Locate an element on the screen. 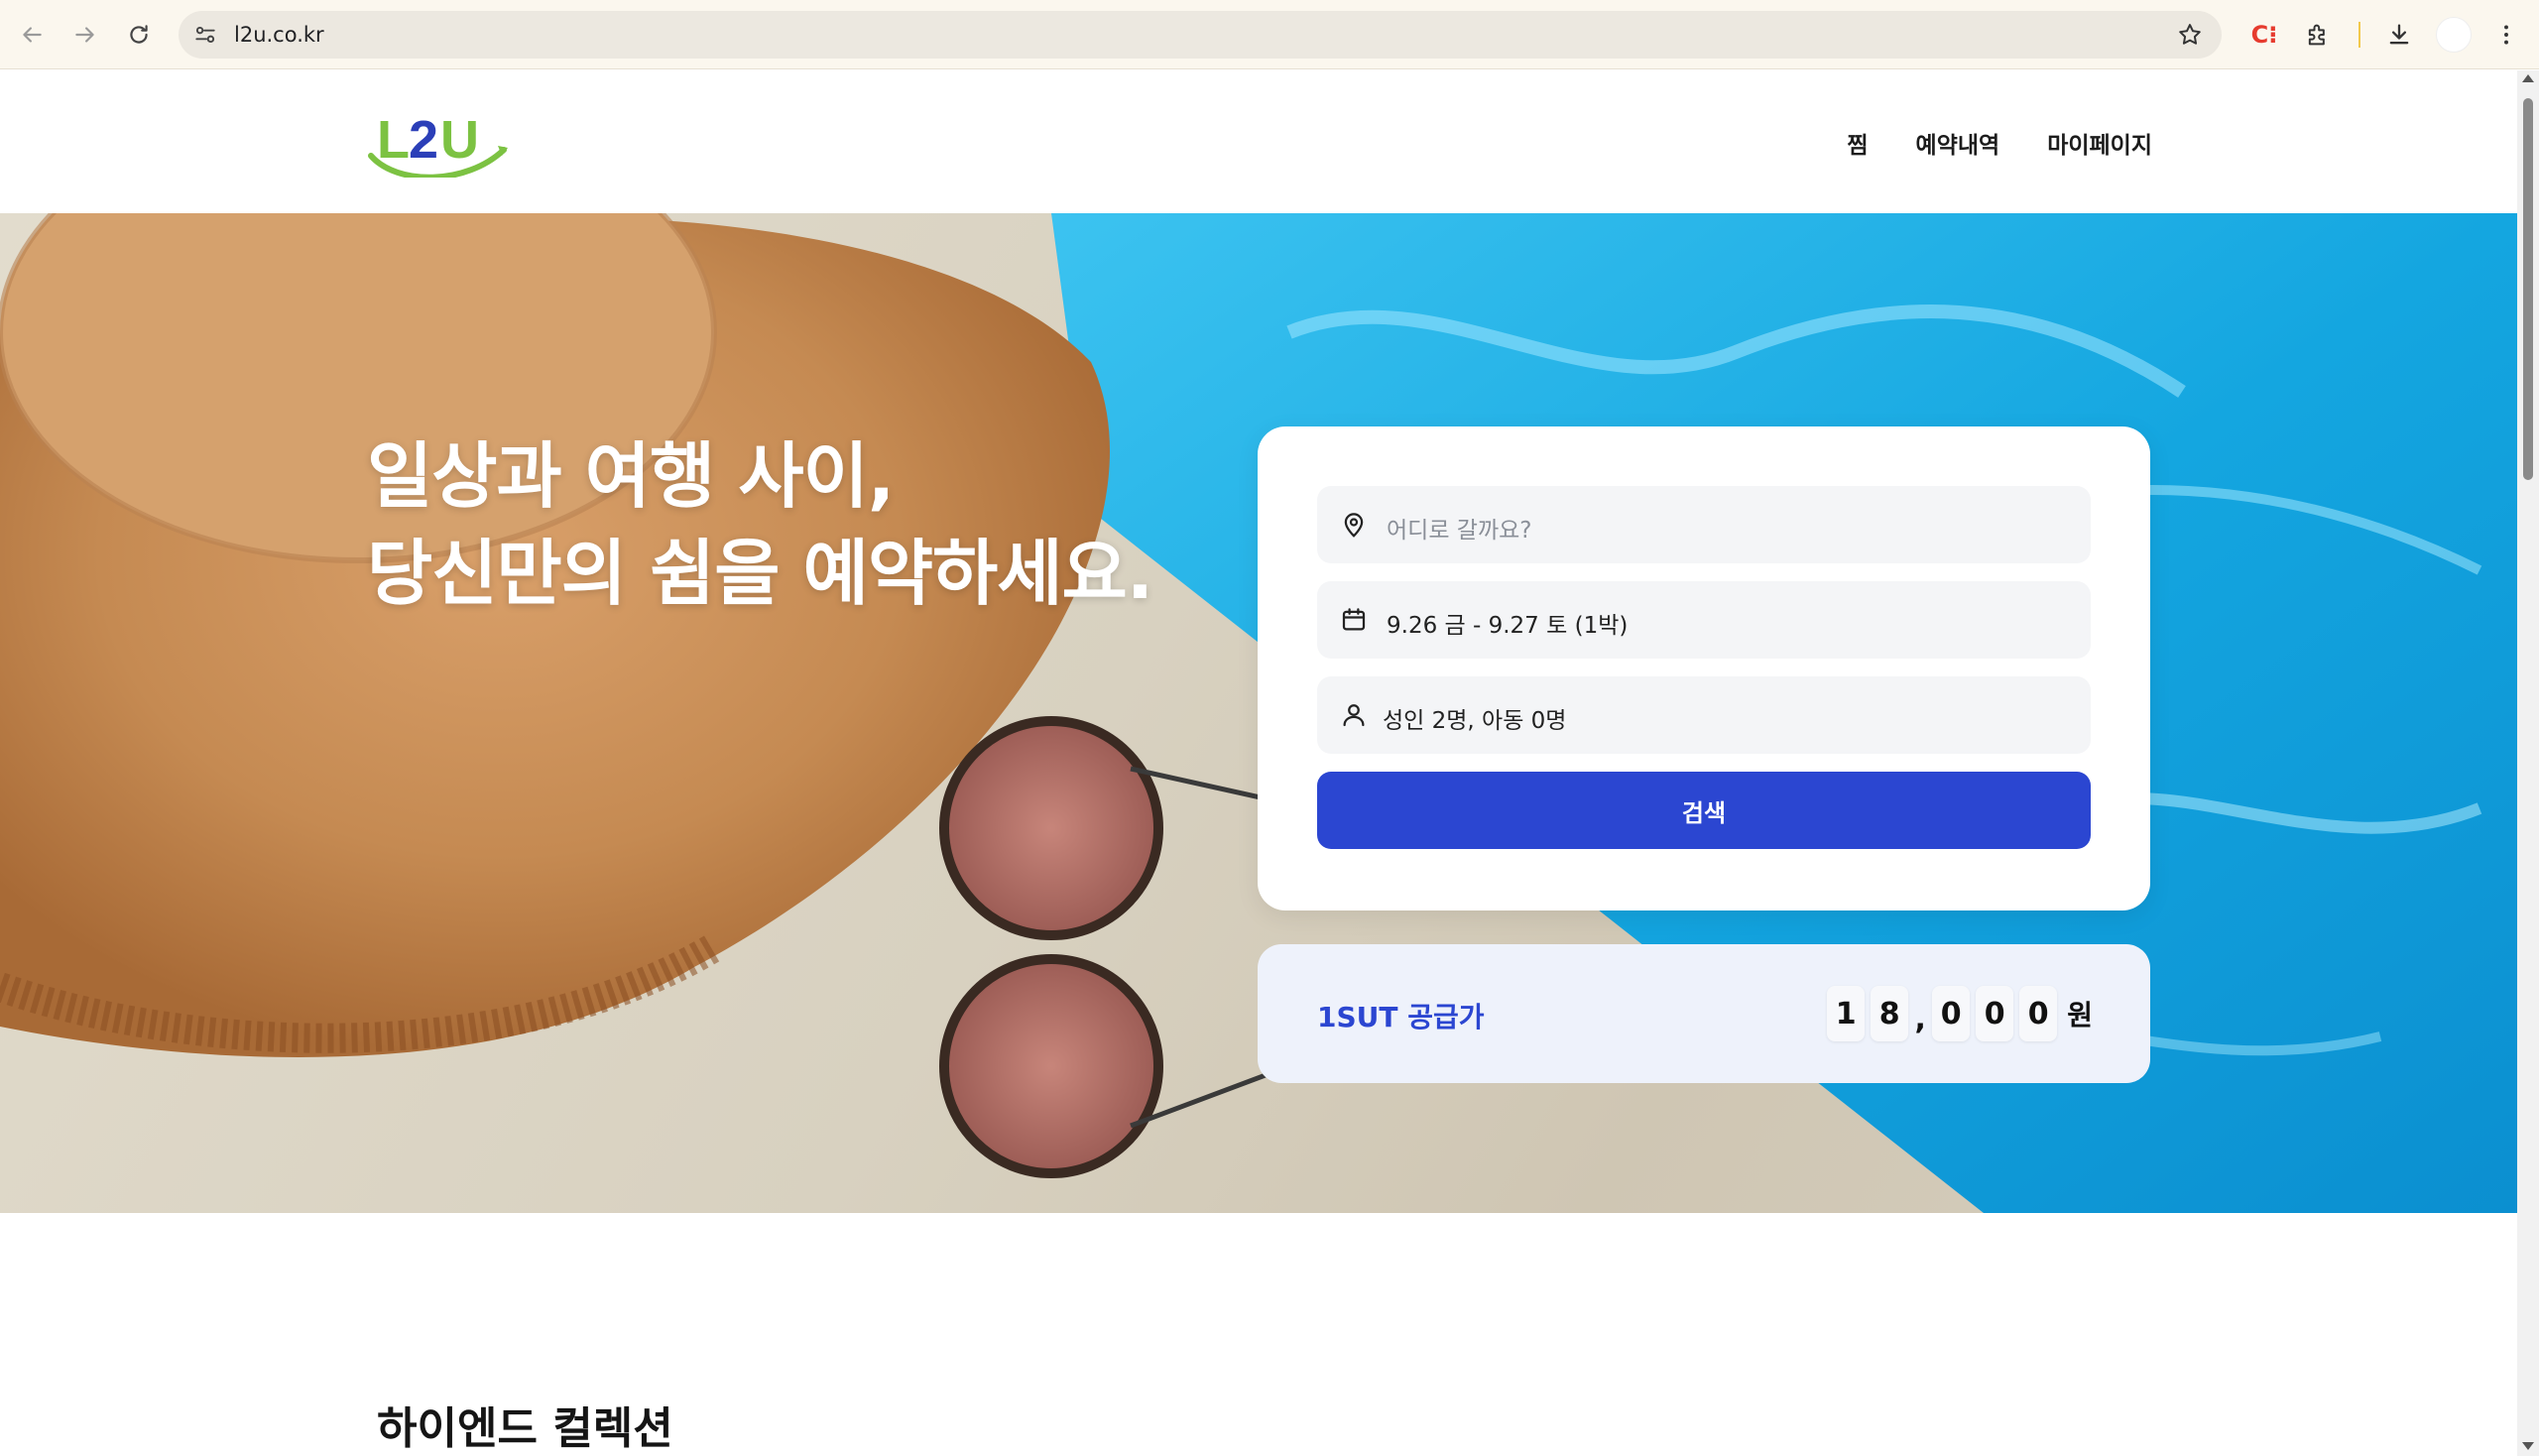 Image resolution: width=2539 pixels, height=1456 pixels. site-header: L 2 U 찜 예약내역 마이페이지 is located at coordinates (1259, 141).